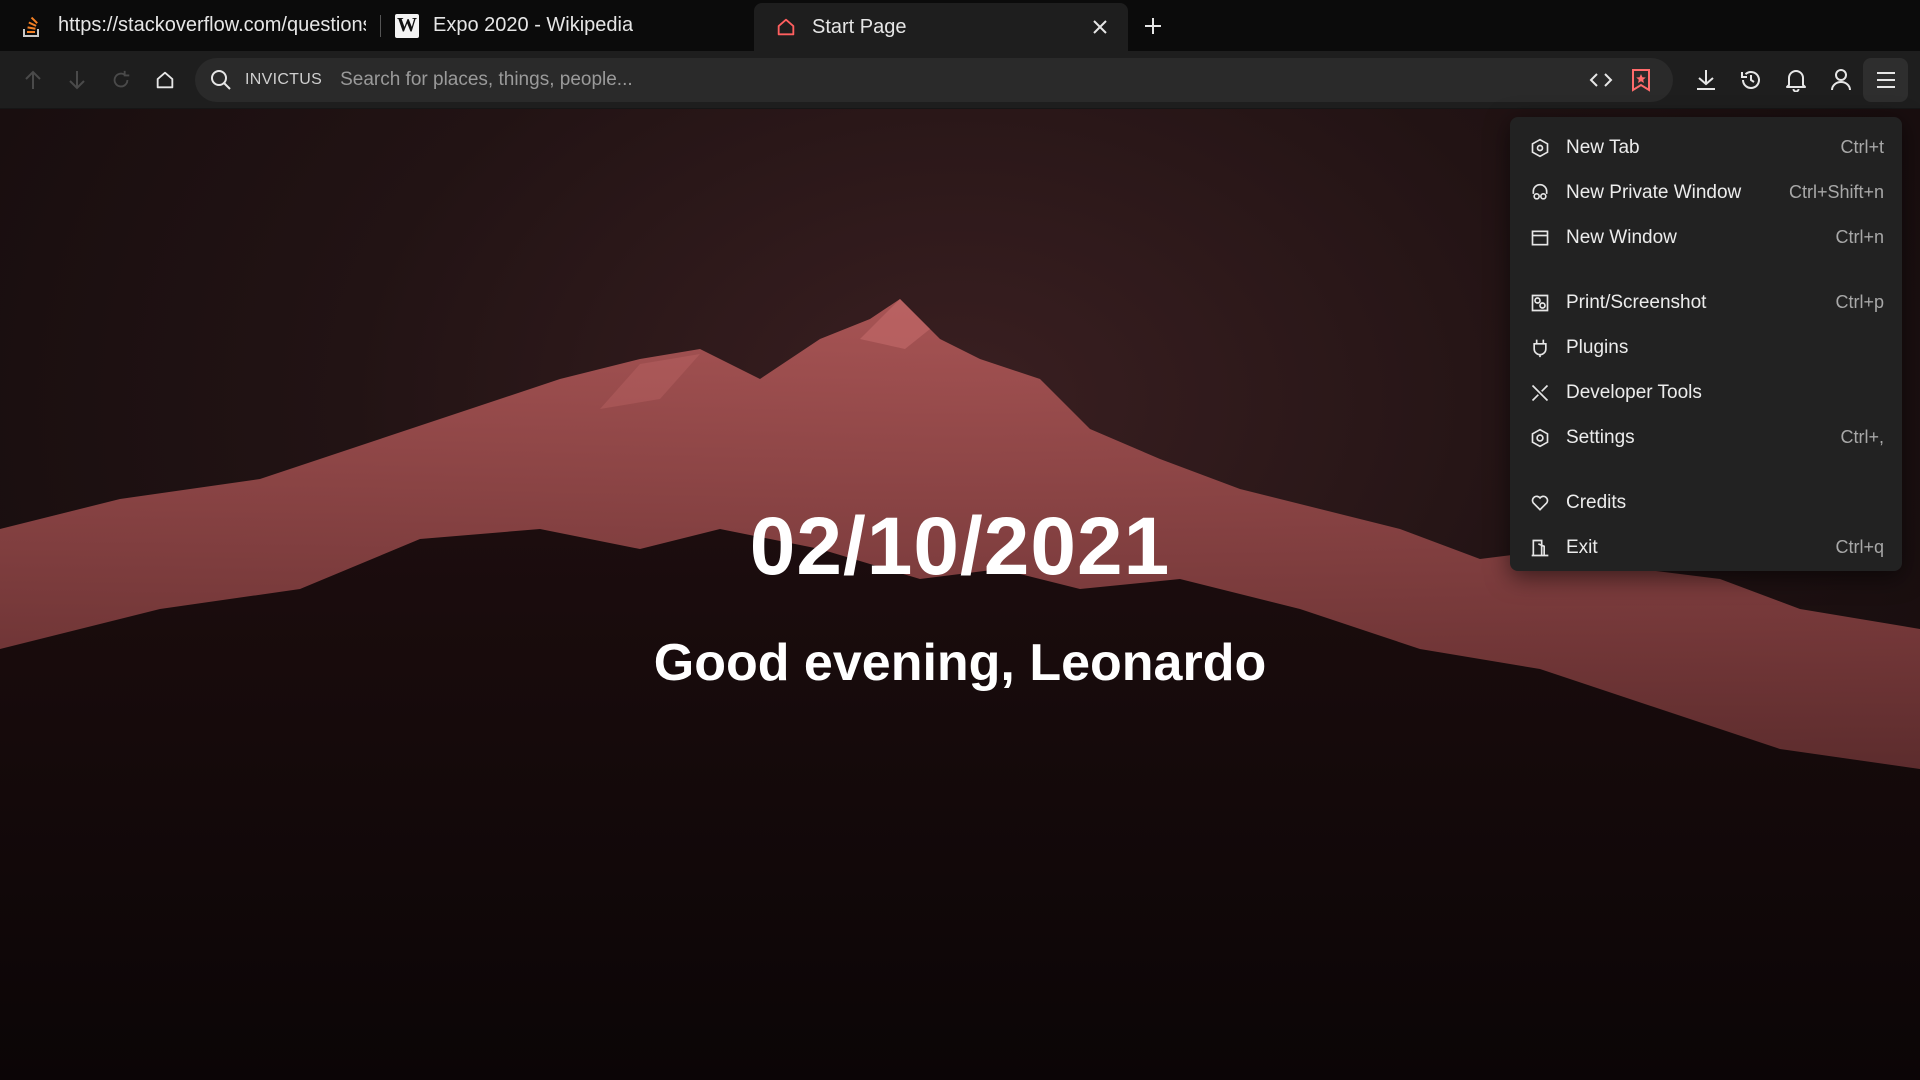 Image resolution: width=1920 pixels, height=1080 pixels. Describe the element at coordinates (1634, 392) in the screenshot. I see `menu-item-label: Developer Tools` at that location.